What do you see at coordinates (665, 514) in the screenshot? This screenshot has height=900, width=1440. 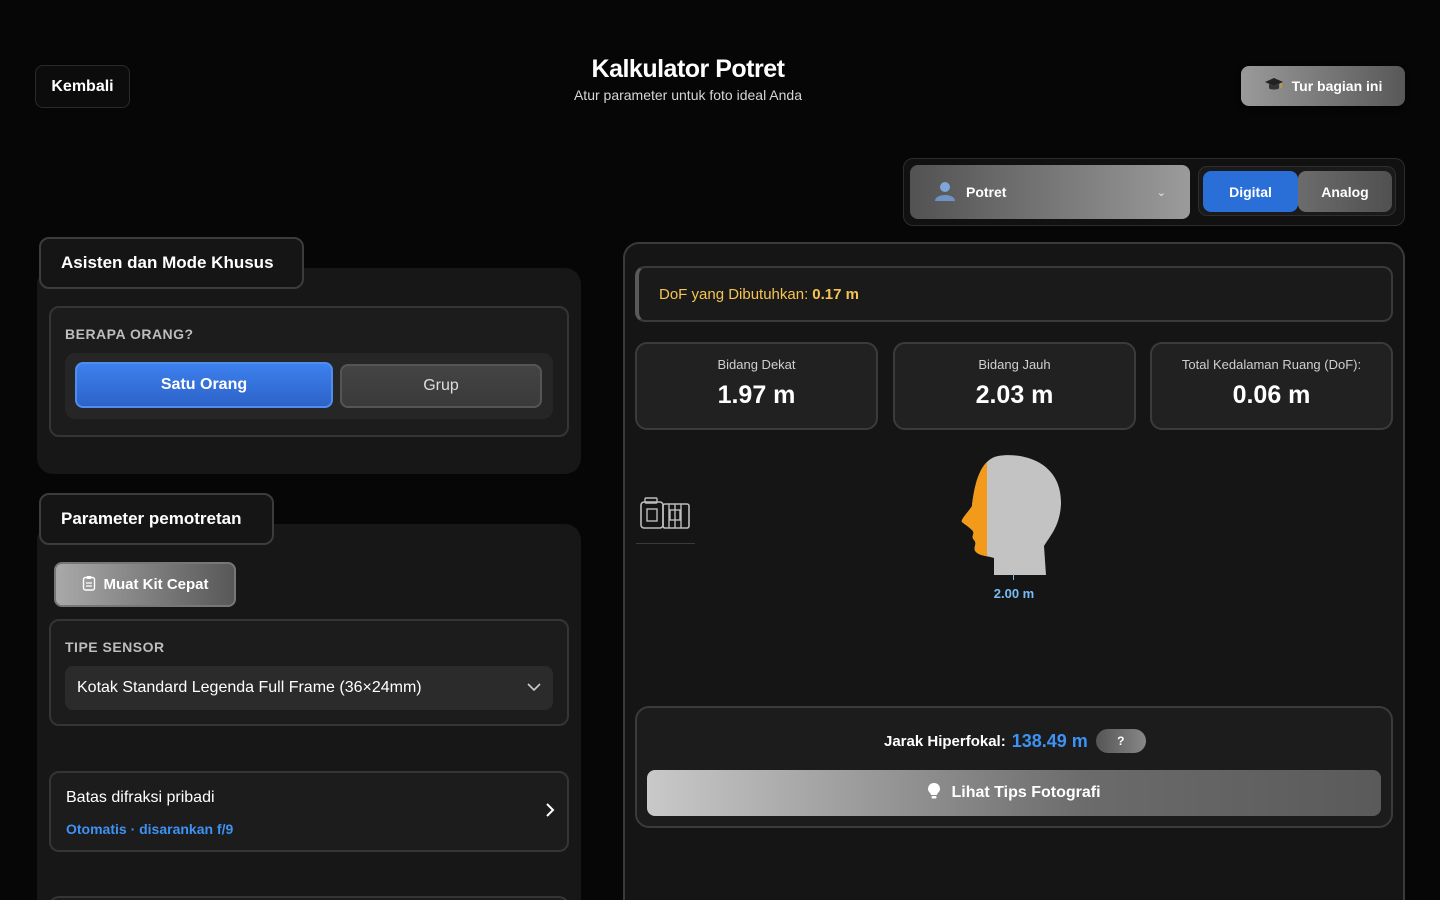 I see `camera-icon` at bounding box center [665, 514].